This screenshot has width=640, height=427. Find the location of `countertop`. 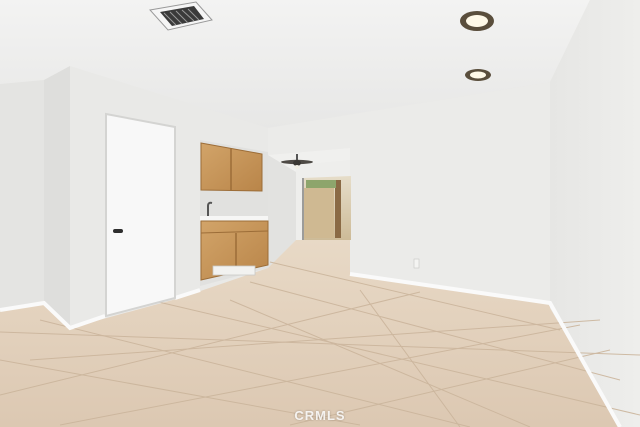

countertop is located at coordinates (234, 218).